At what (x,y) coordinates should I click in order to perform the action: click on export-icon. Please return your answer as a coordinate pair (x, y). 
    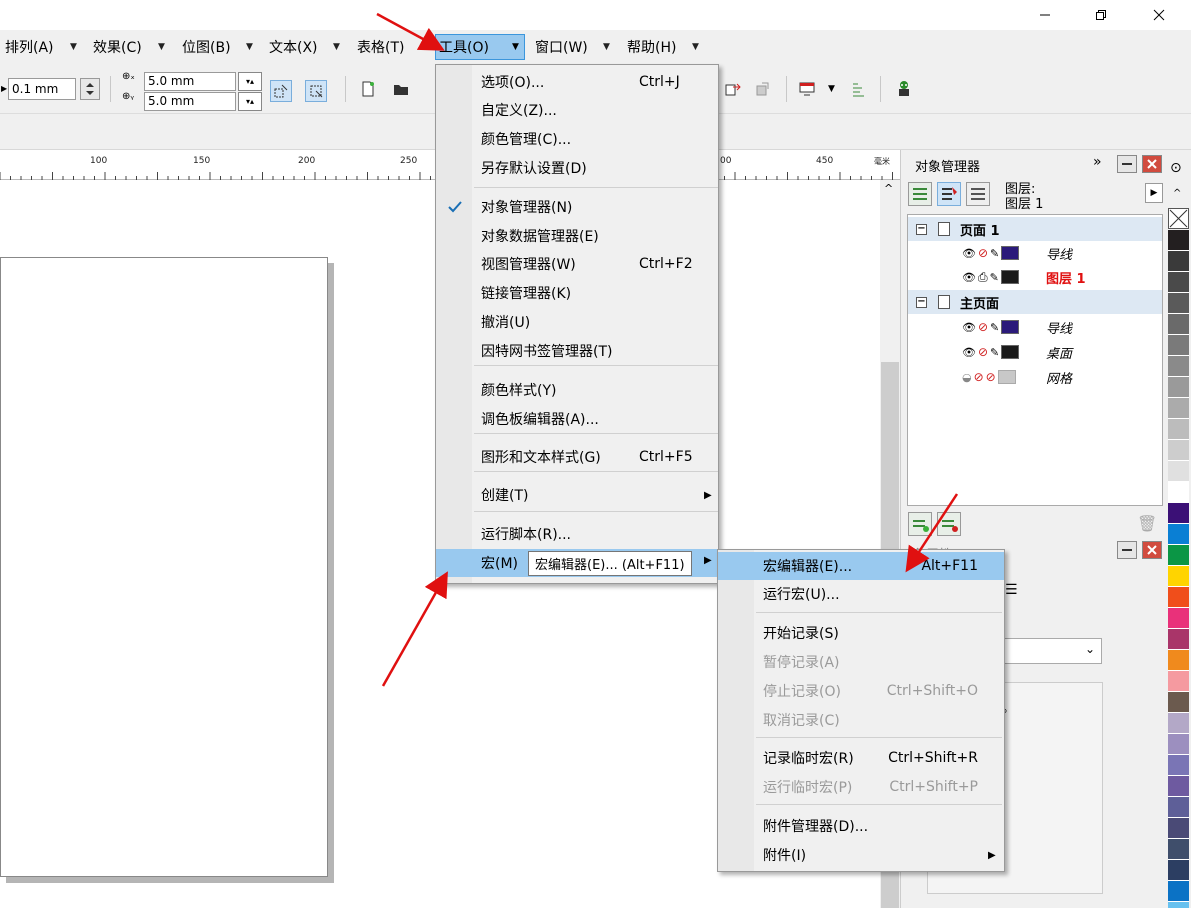
    Looking at the image, I should click on (733, 89).